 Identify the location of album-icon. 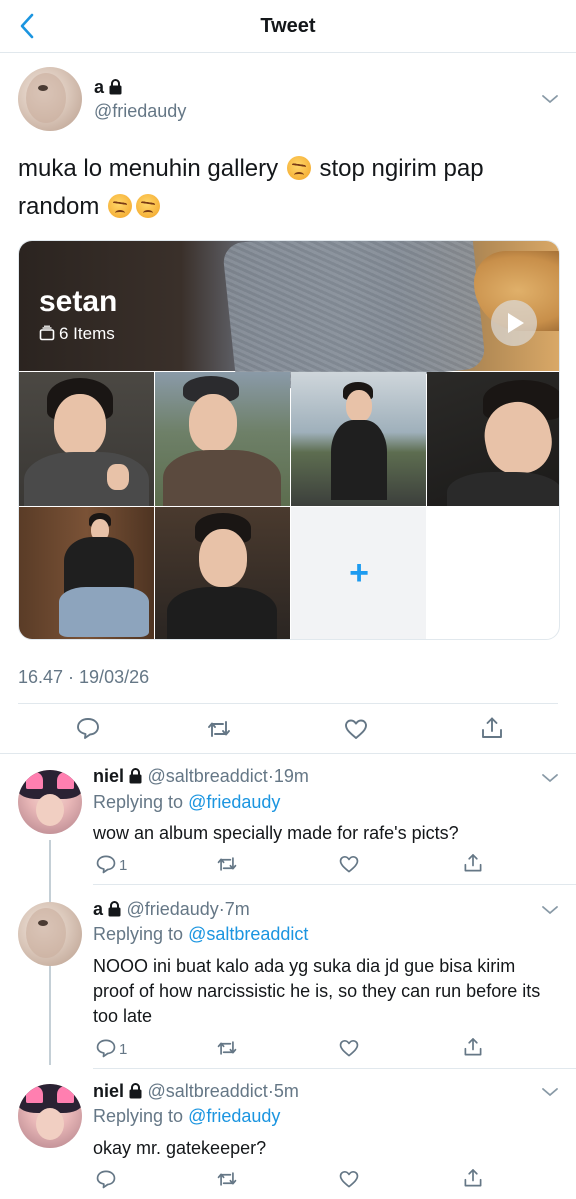
(47, 333).